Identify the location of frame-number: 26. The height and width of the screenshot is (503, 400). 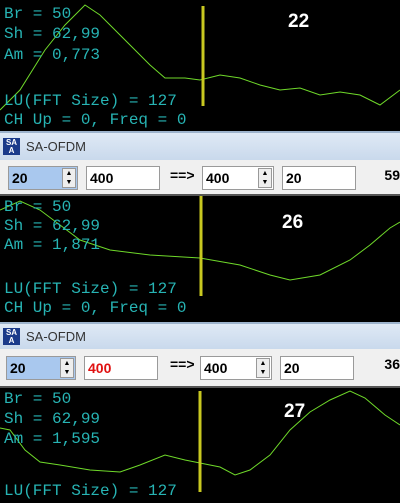
(293, 222).